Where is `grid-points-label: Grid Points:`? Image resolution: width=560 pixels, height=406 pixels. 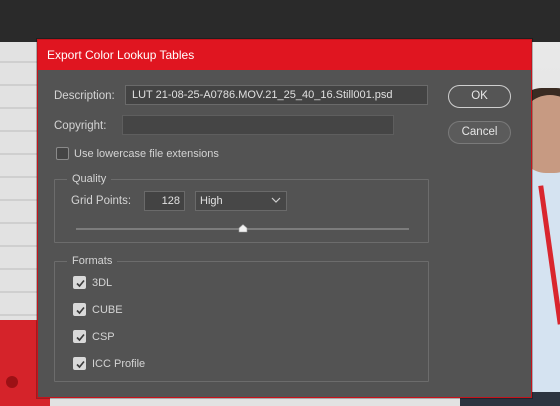
grid-points-label: Grid Points: is located at coordinates (101, 201).